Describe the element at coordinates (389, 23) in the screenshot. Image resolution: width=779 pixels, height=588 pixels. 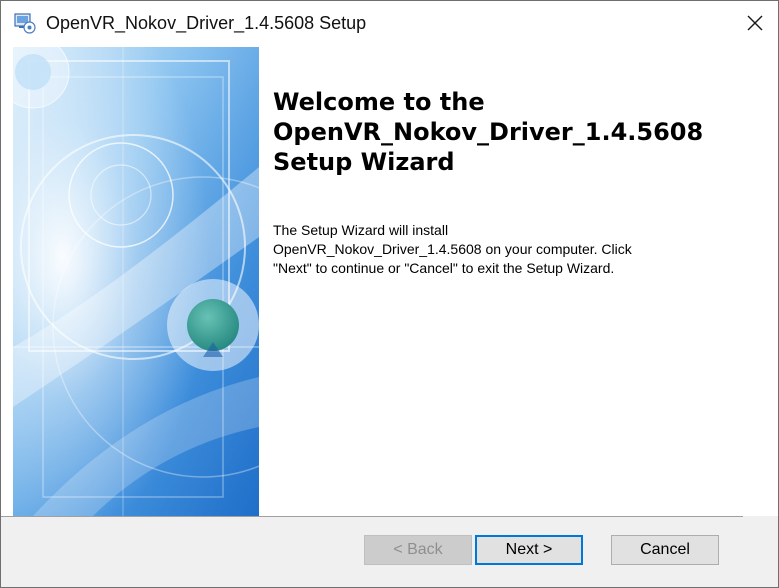
I see `title-bar: OpenVR_Nokov_Driver_1.4.5608 Setup` at that location.